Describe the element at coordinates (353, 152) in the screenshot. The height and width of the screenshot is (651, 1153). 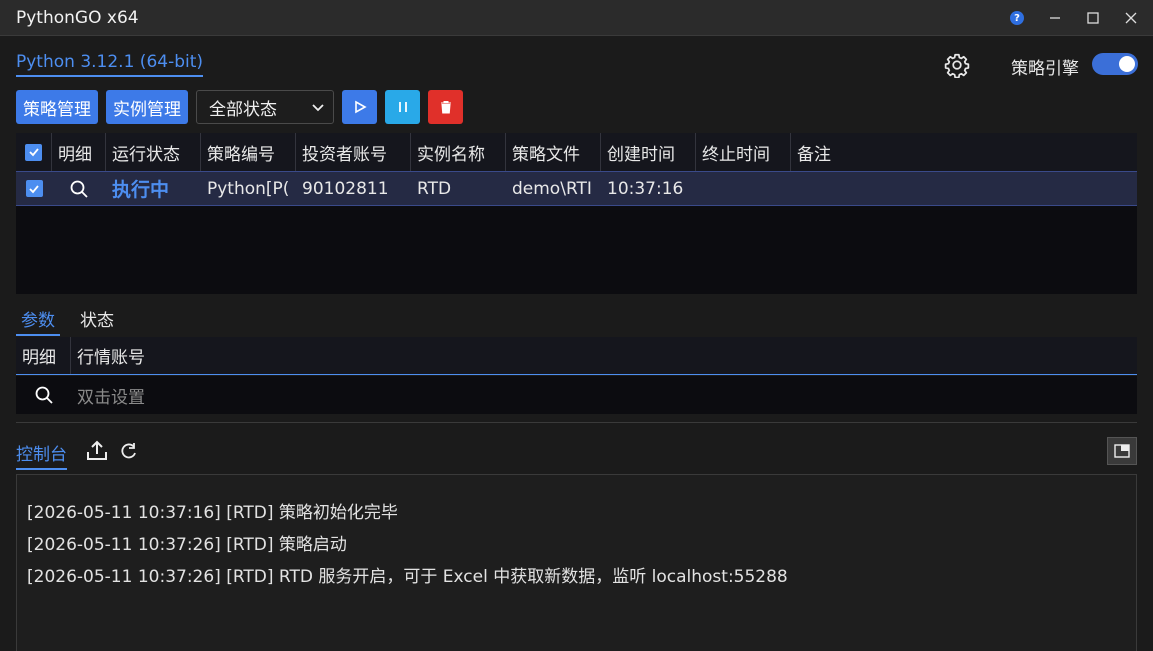
I see `column-header: 投资者账号` at that location.